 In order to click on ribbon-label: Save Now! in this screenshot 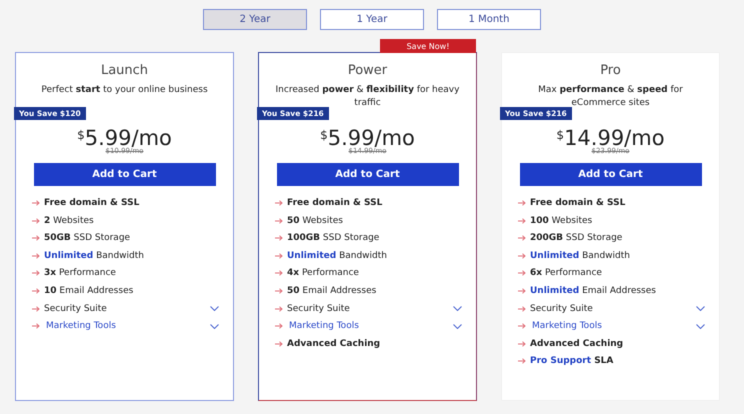, I will do `click(428, 46)`.